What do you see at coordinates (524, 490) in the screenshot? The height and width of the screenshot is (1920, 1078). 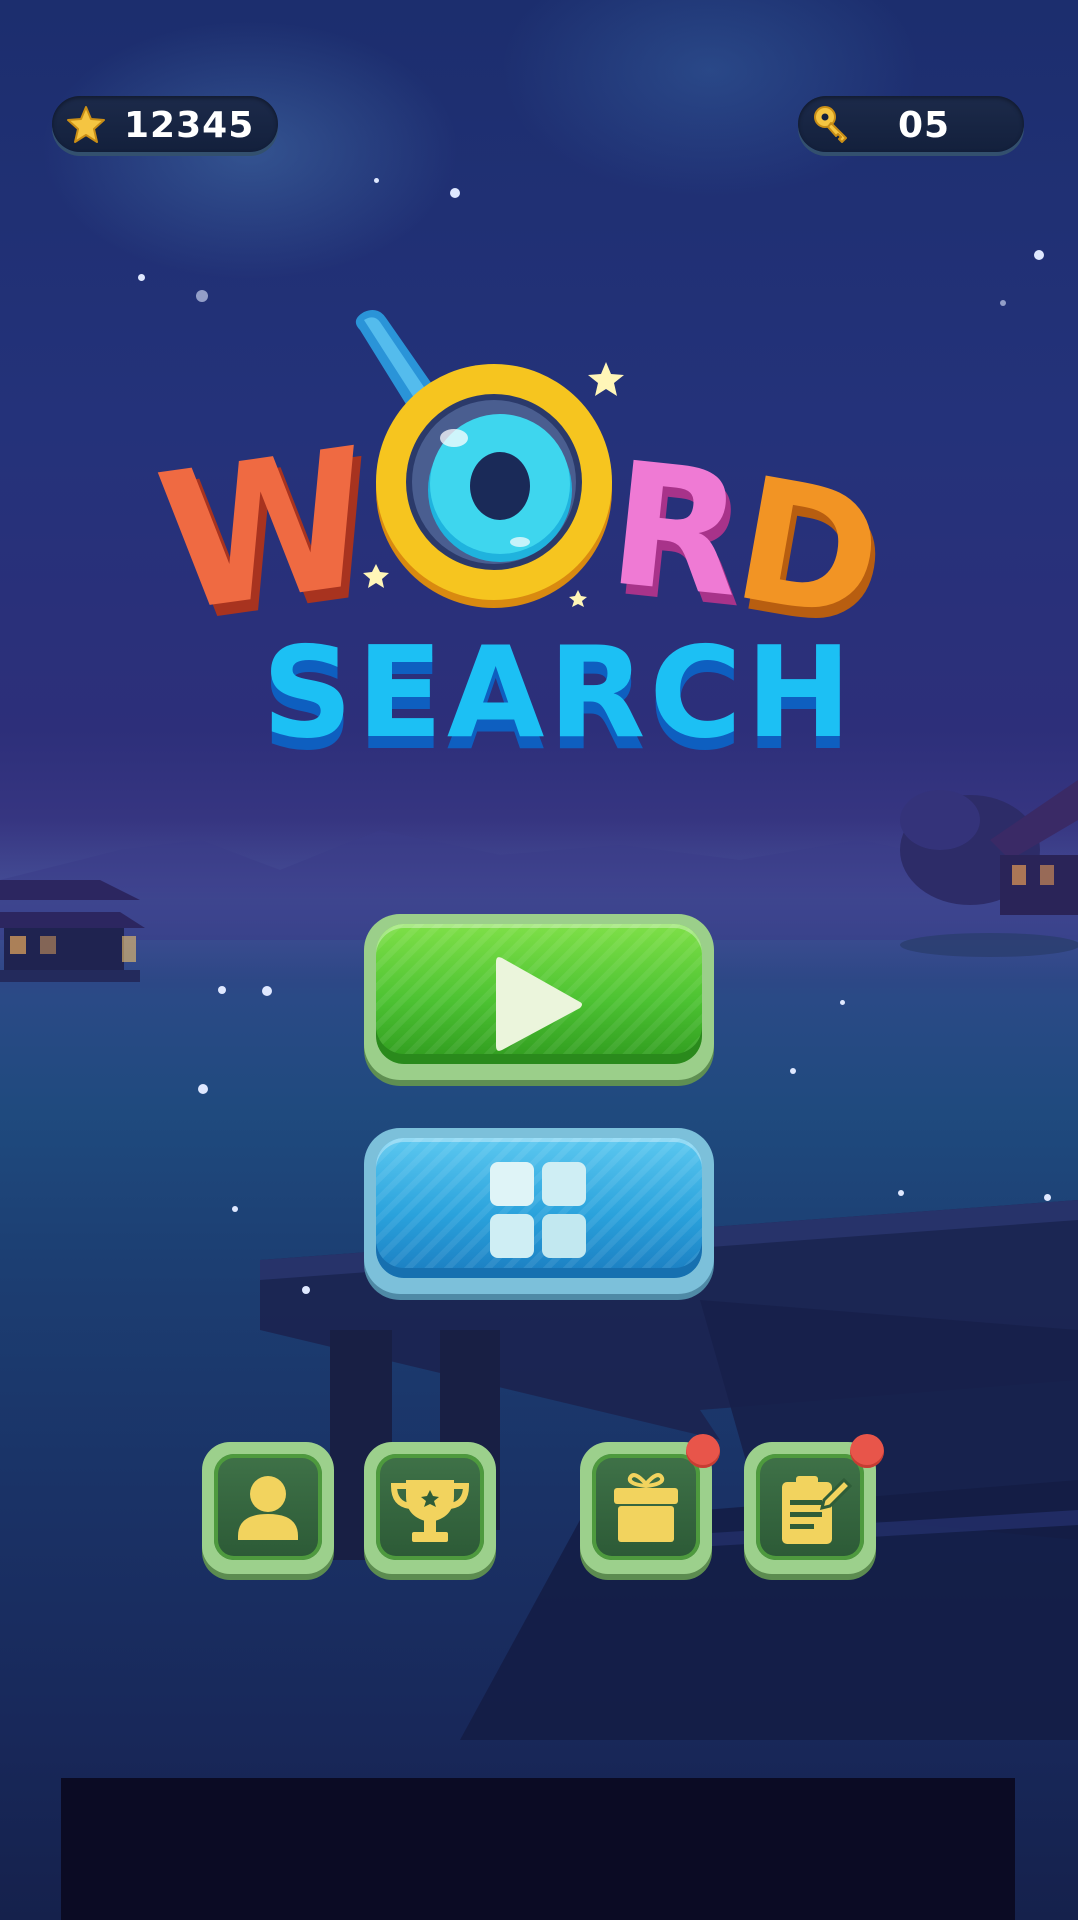 I see `logo-word: W W R R D D` at bounding box center [524, 490].